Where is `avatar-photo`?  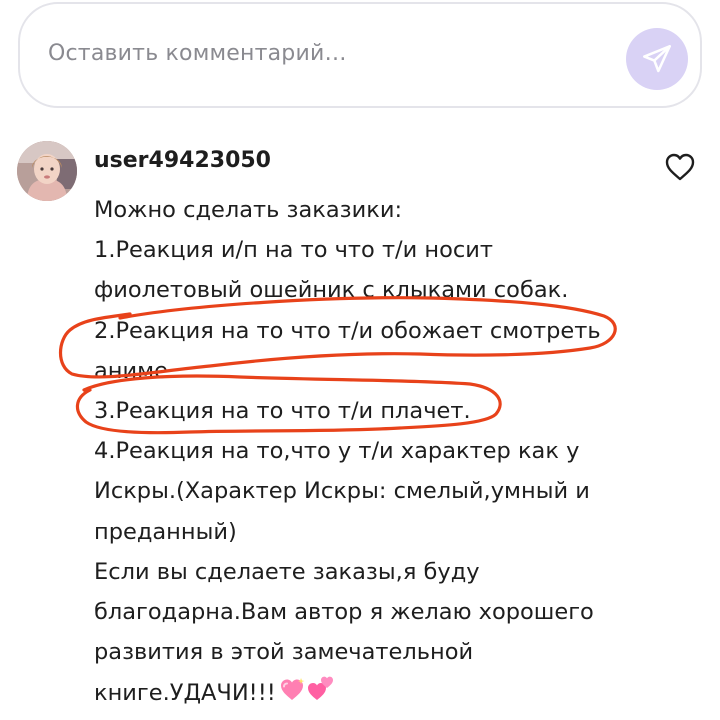
avatar-photo is located at coordinates (47, 171).